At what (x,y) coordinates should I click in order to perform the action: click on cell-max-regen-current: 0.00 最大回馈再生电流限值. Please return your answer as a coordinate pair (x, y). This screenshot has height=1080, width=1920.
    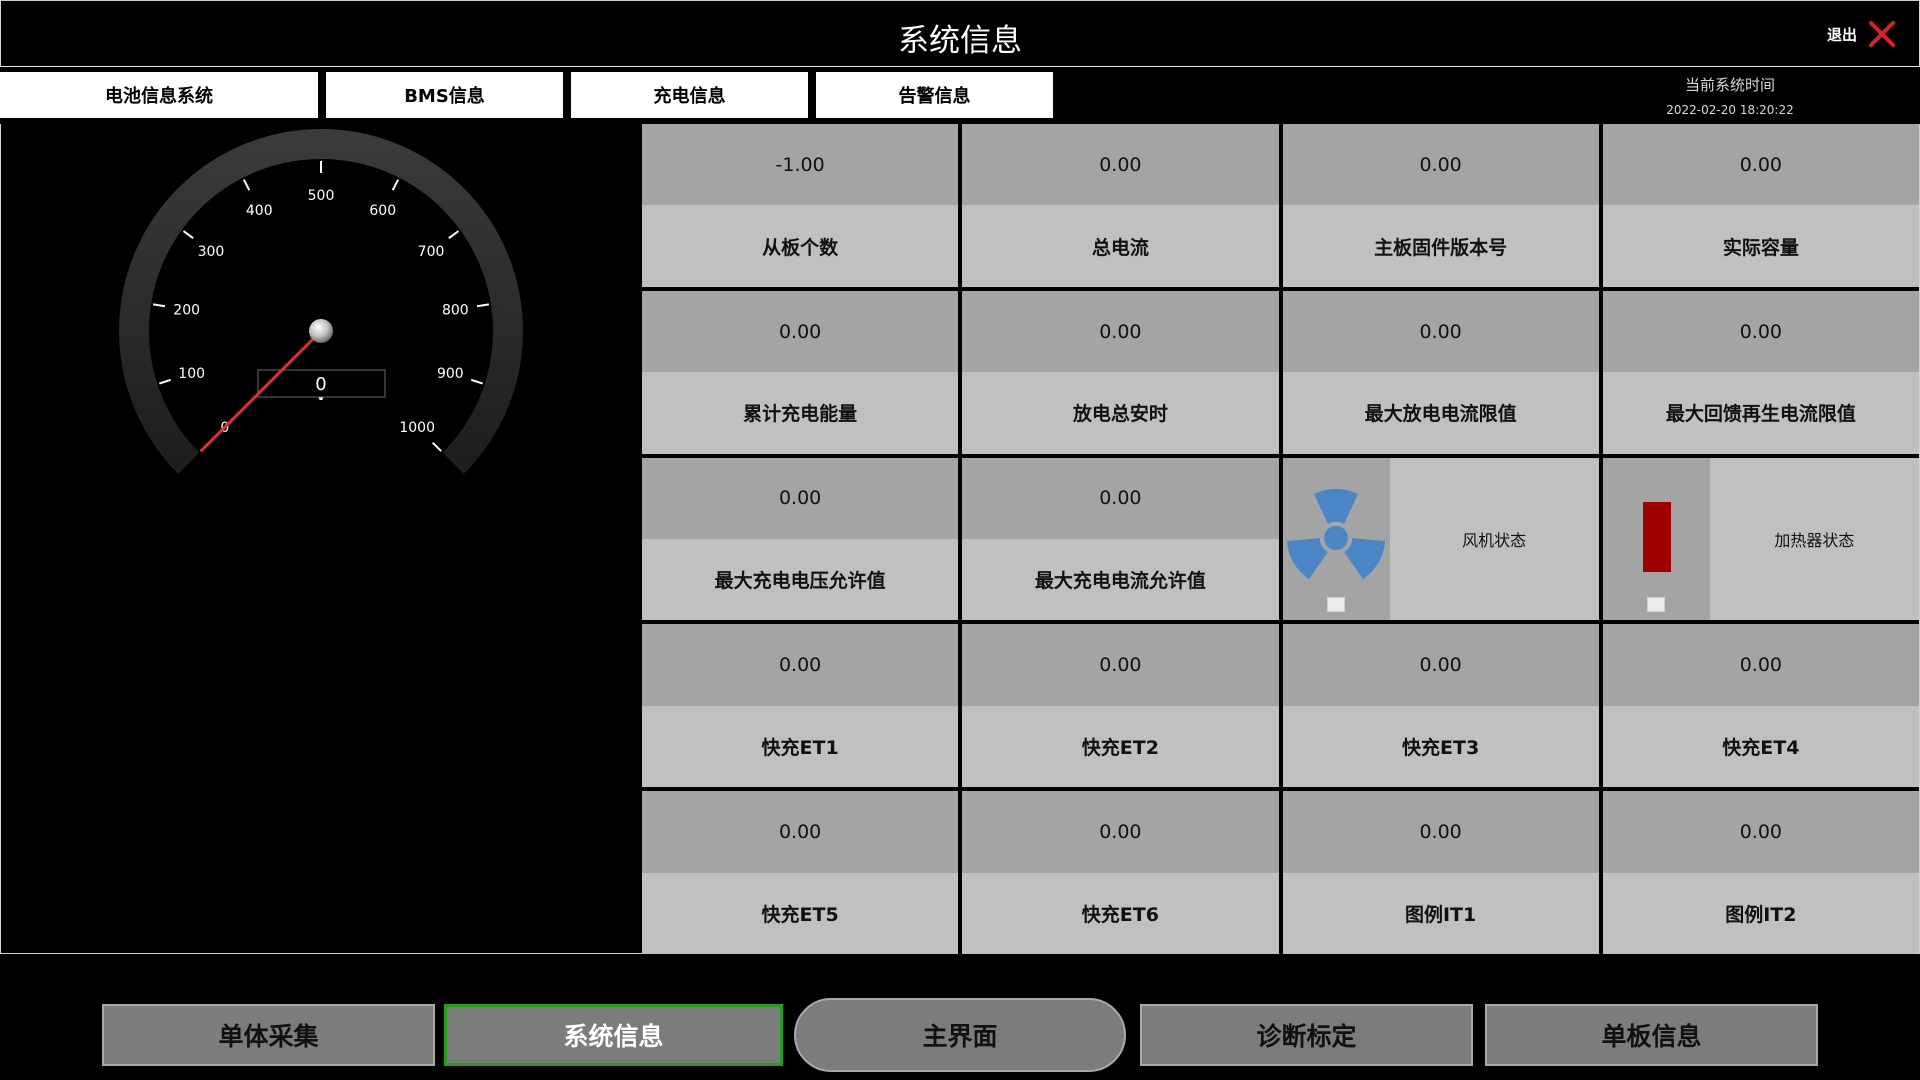
    Looking at the image, I should click on (1760, 372).